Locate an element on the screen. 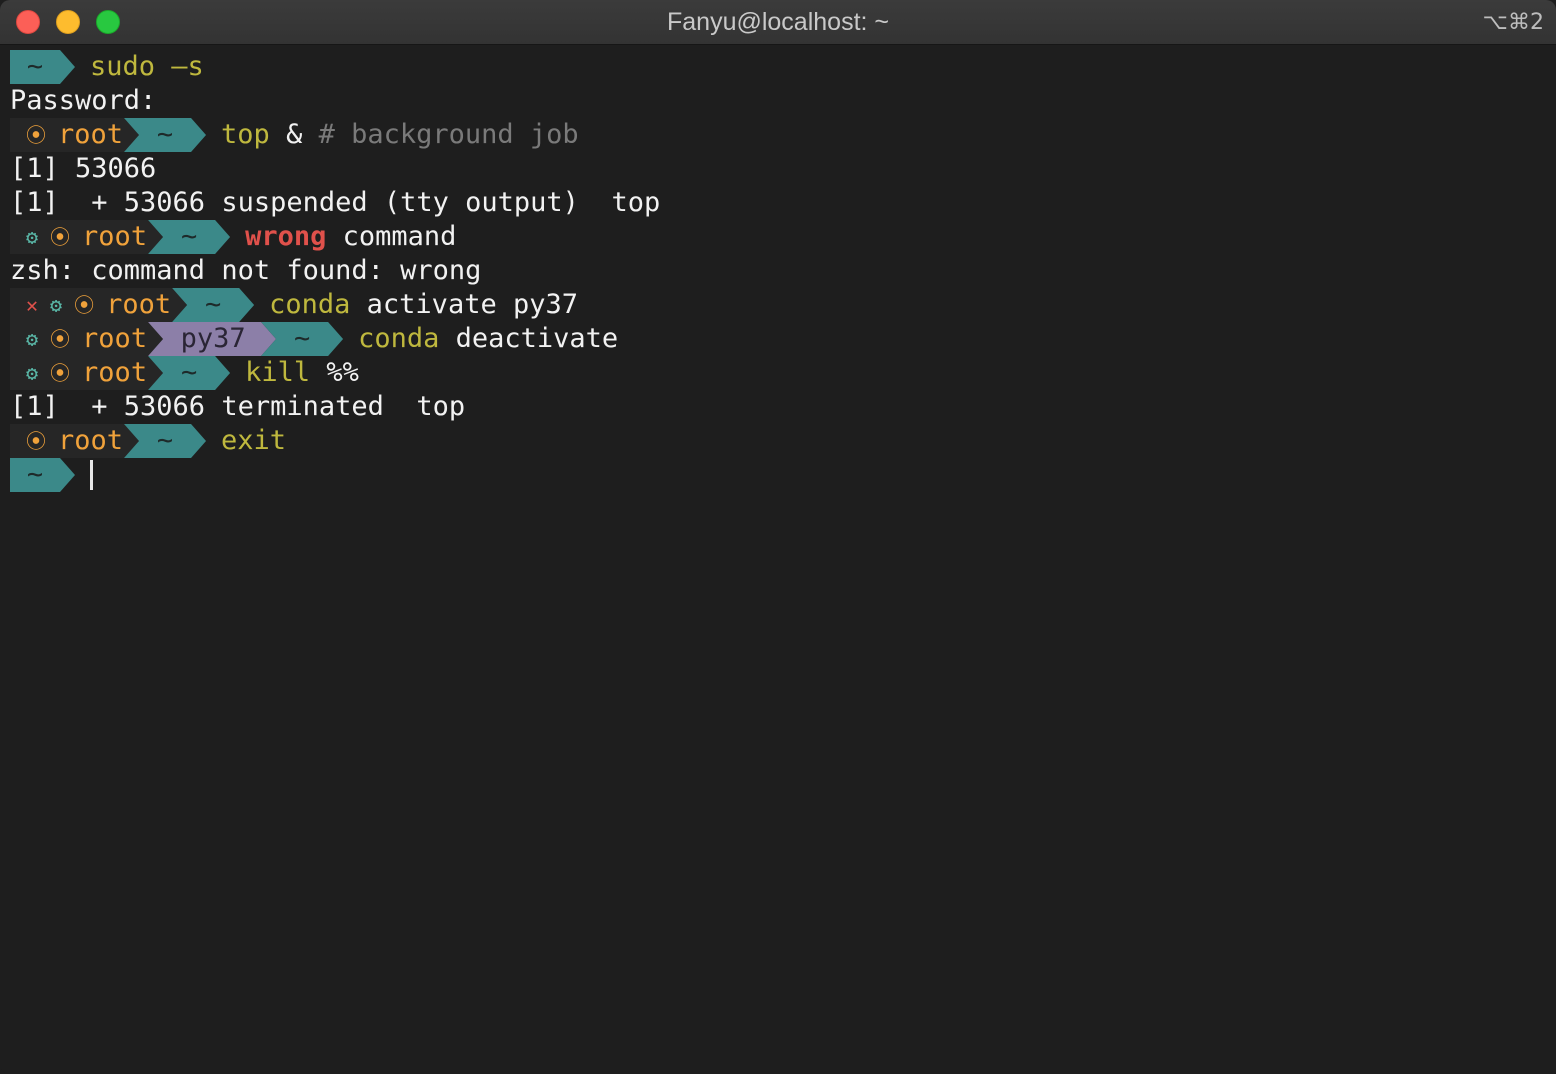 The image size is (1556, 1074). text-cursor is located at coordinates (91, 475).